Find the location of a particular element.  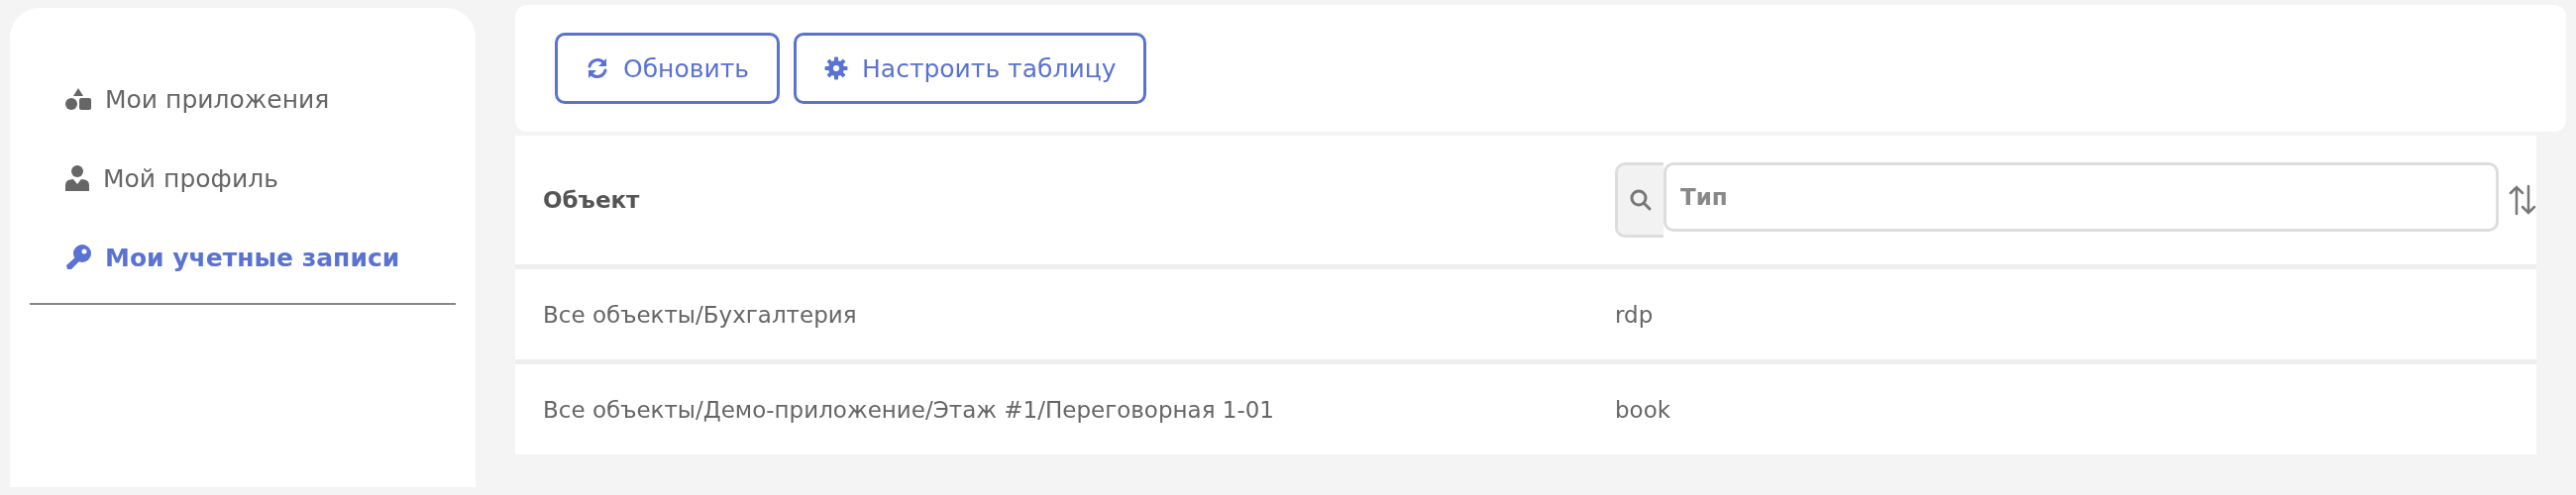

table-cell-text: Все объекты/Демо-приложение/Этаж #1/Переговорная 1-01 is located at coordinates (909, 410).